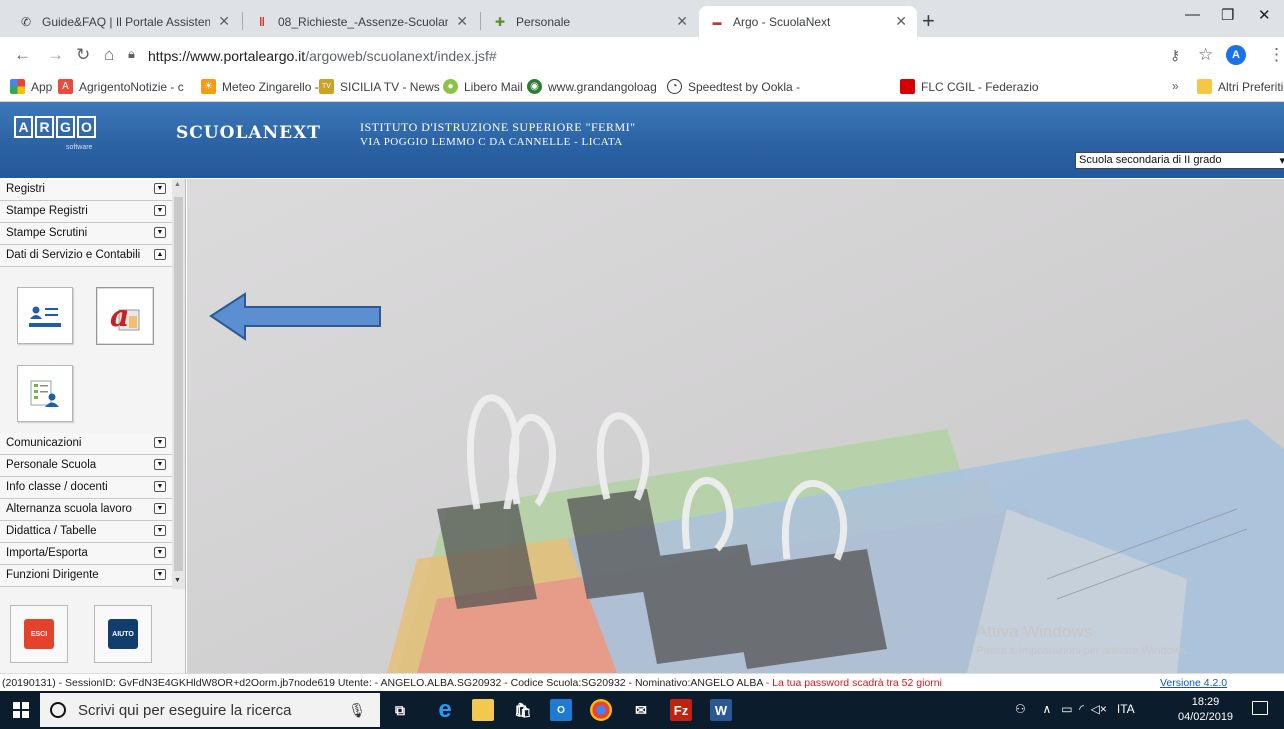 The height and width of the screenshot is (729, 1284). I want to click on bookmark-siciliatv: TV SICILIA TV - News e l, so click(387, 86).